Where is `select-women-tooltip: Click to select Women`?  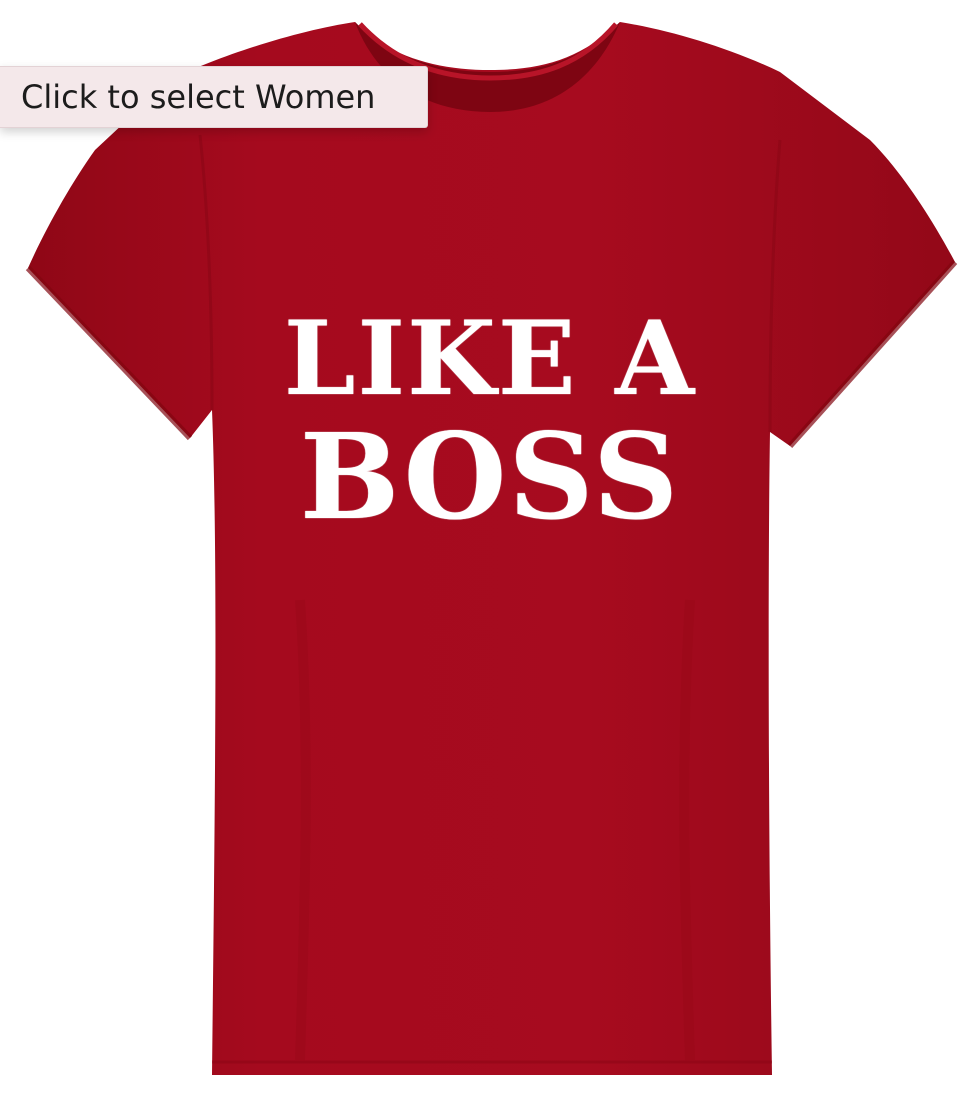 select-women-tooltip: Click to select Women is located at coordinates (214, 97).